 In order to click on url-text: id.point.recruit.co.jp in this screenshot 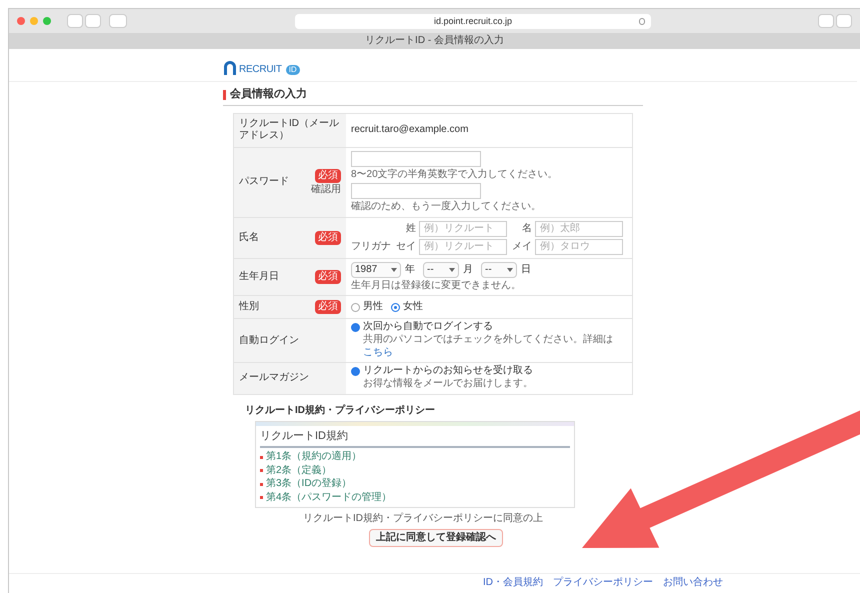, I will do `click(473, 21)`.